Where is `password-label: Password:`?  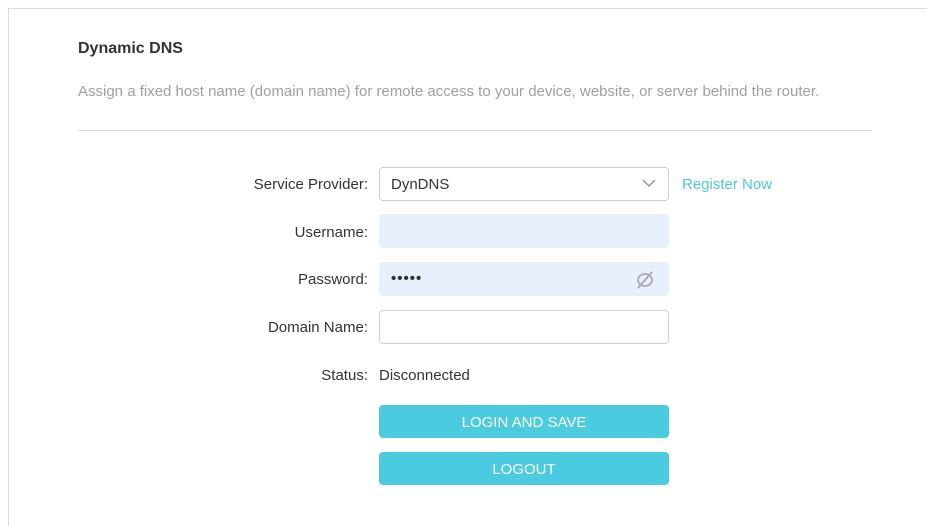 password-label: Password: is located at coordinates (332, 279).